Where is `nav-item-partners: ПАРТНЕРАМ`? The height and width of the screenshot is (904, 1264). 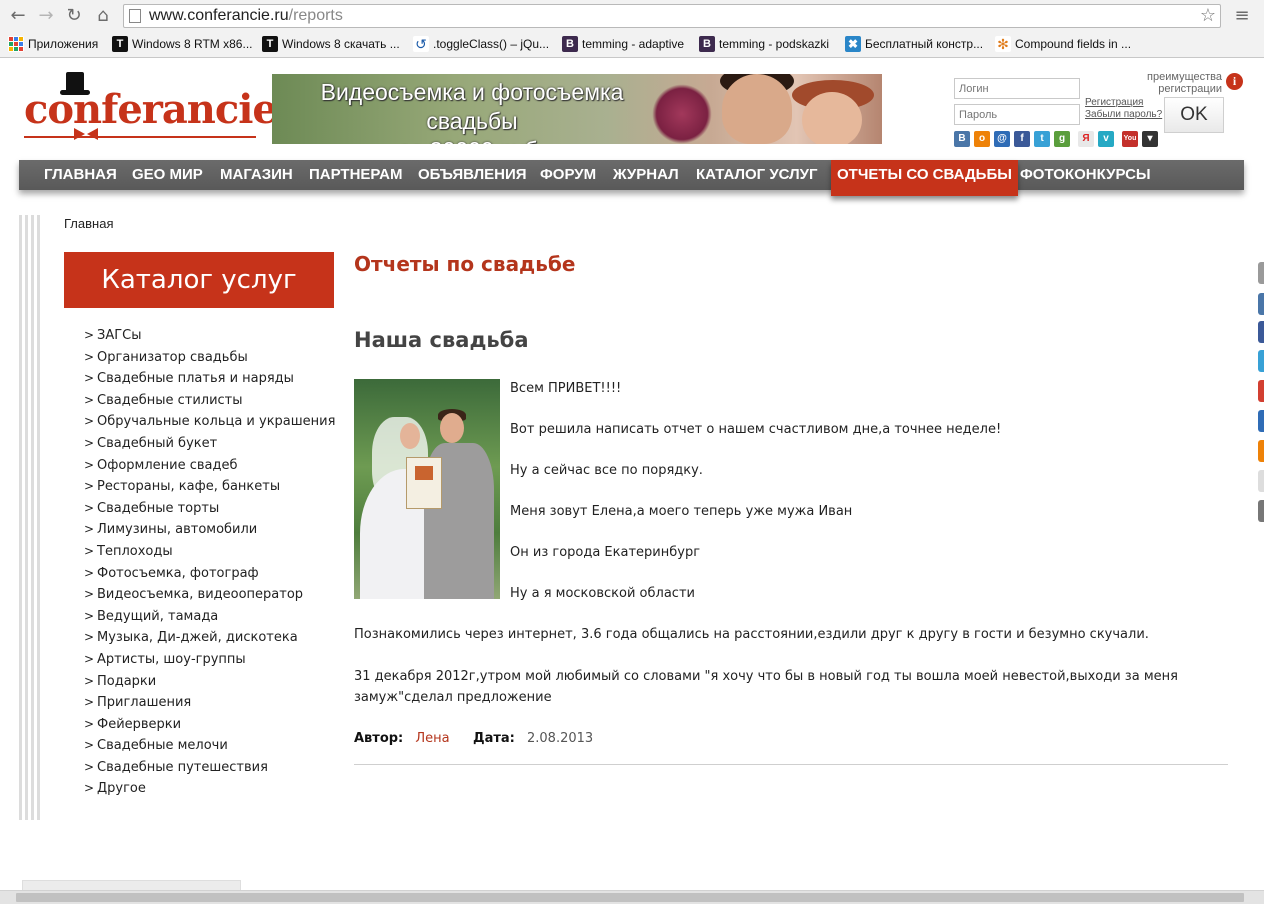
nav-item-partners: ПАРТНЕРАМ is located at coordinates (355, 175).